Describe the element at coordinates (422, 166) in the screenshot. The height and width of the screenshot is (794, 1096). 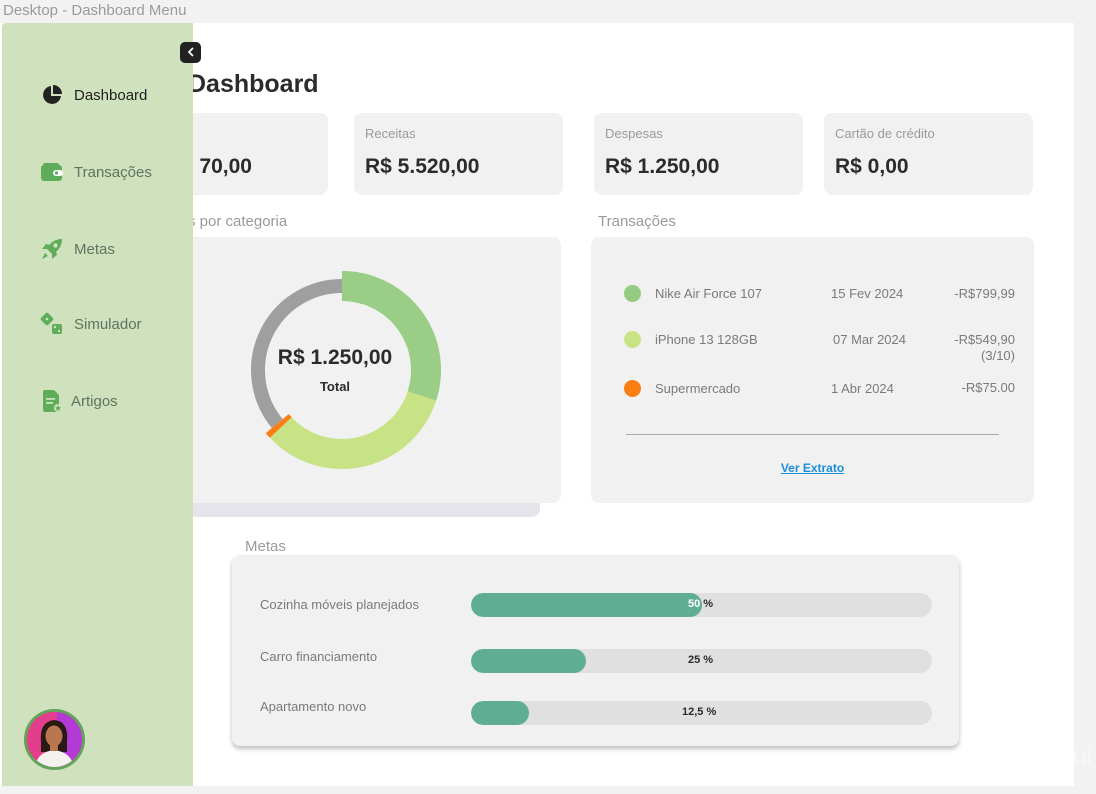
I see `summary-card-value: R$ 5.520,00` at that location.